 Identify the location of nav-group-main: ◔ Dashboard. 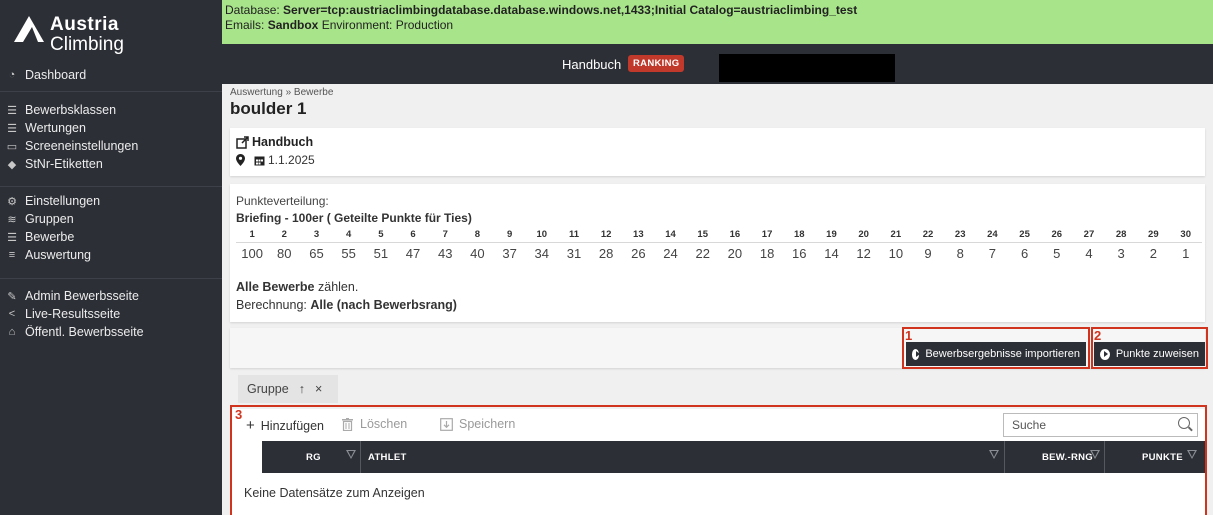
(111, 75).